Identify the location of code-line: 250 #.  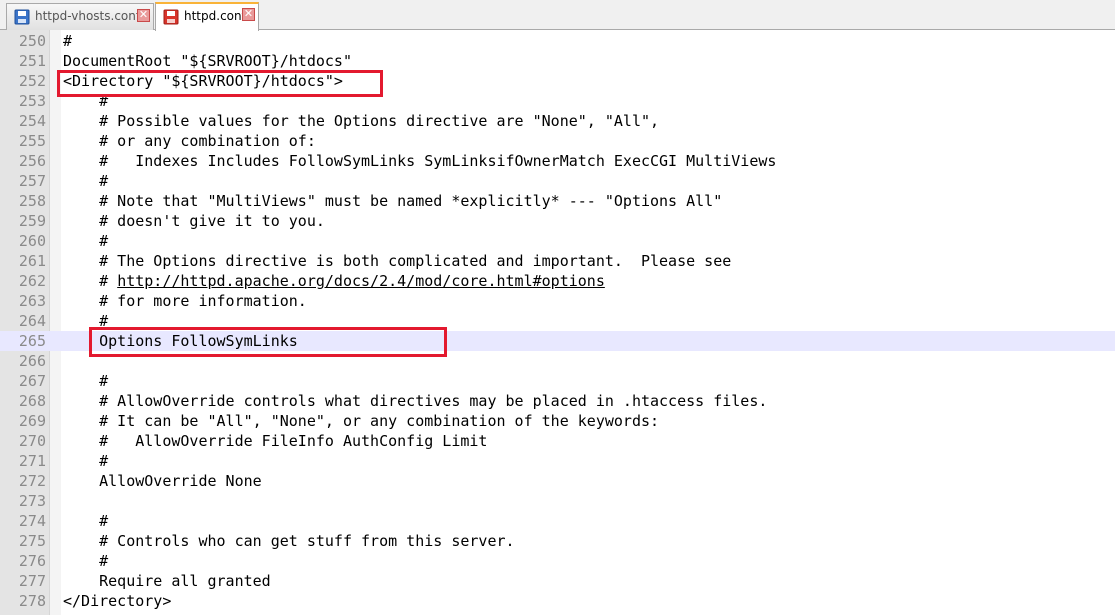
(557, 41).